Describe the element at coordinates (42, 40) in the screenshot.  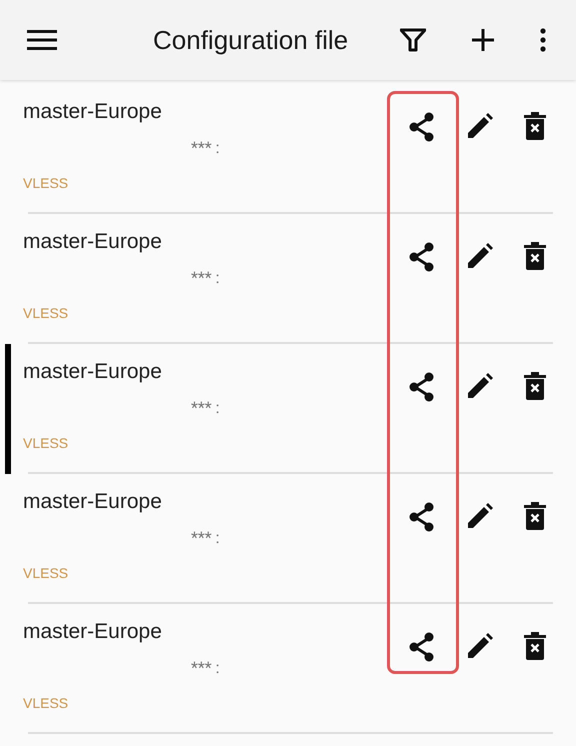
I see `menu-icon` at that location.